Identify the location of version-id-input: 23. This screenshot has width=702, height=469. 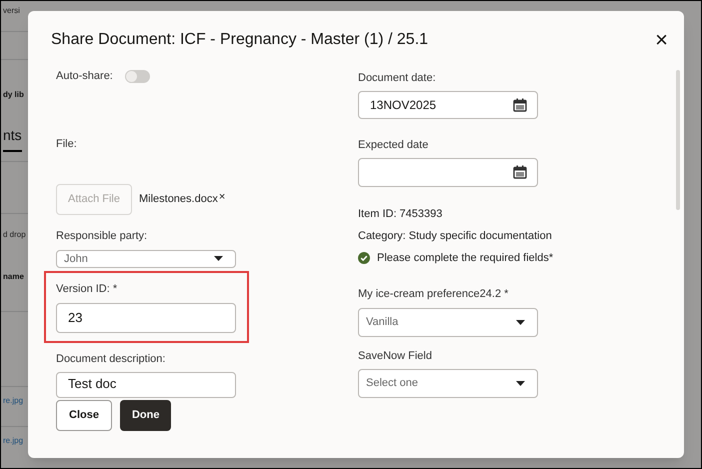
(146, 317).